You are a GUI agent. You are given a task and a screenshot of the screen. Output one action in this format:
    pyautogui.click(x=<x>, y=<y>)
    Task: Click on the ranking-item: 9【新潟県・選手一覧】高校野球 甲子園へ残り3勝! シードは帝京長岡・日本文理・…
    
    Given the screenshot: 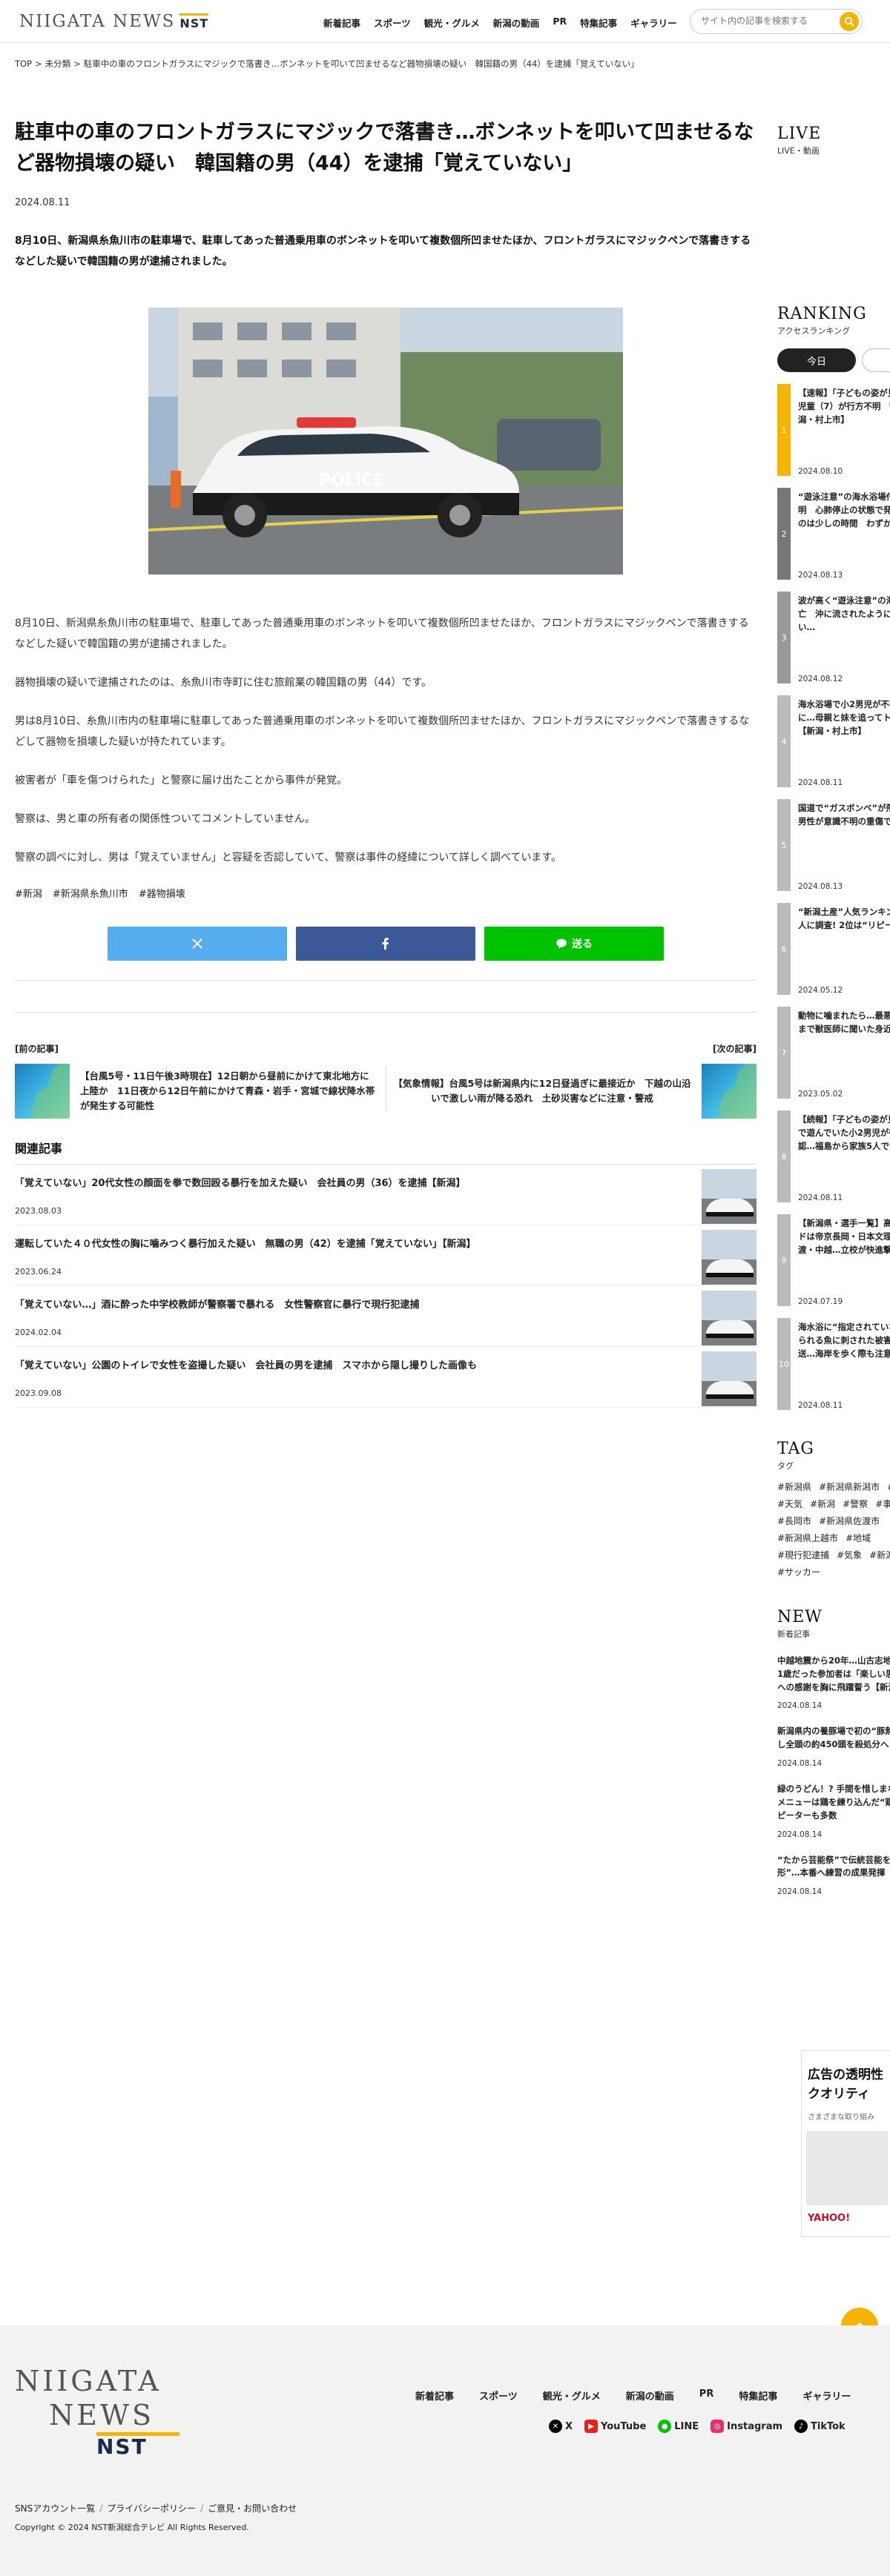 What is the action you would take?
    pyautogui.click(x=833, y=1260)
    